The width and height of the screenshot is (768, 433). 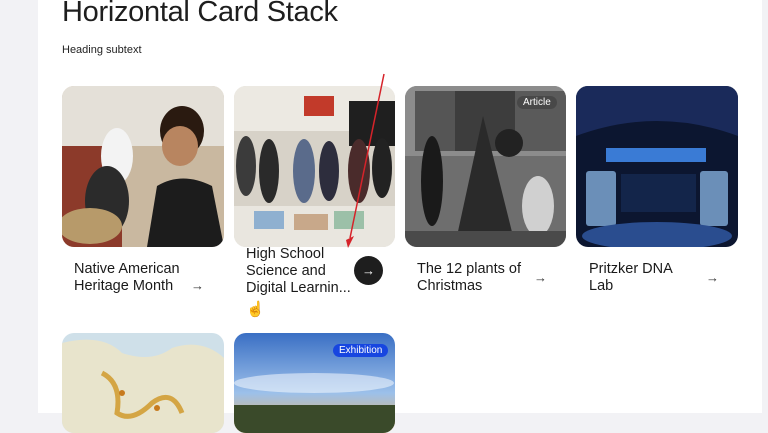 I want to click on arrow-right-button: →, so click(x=368, y=270).